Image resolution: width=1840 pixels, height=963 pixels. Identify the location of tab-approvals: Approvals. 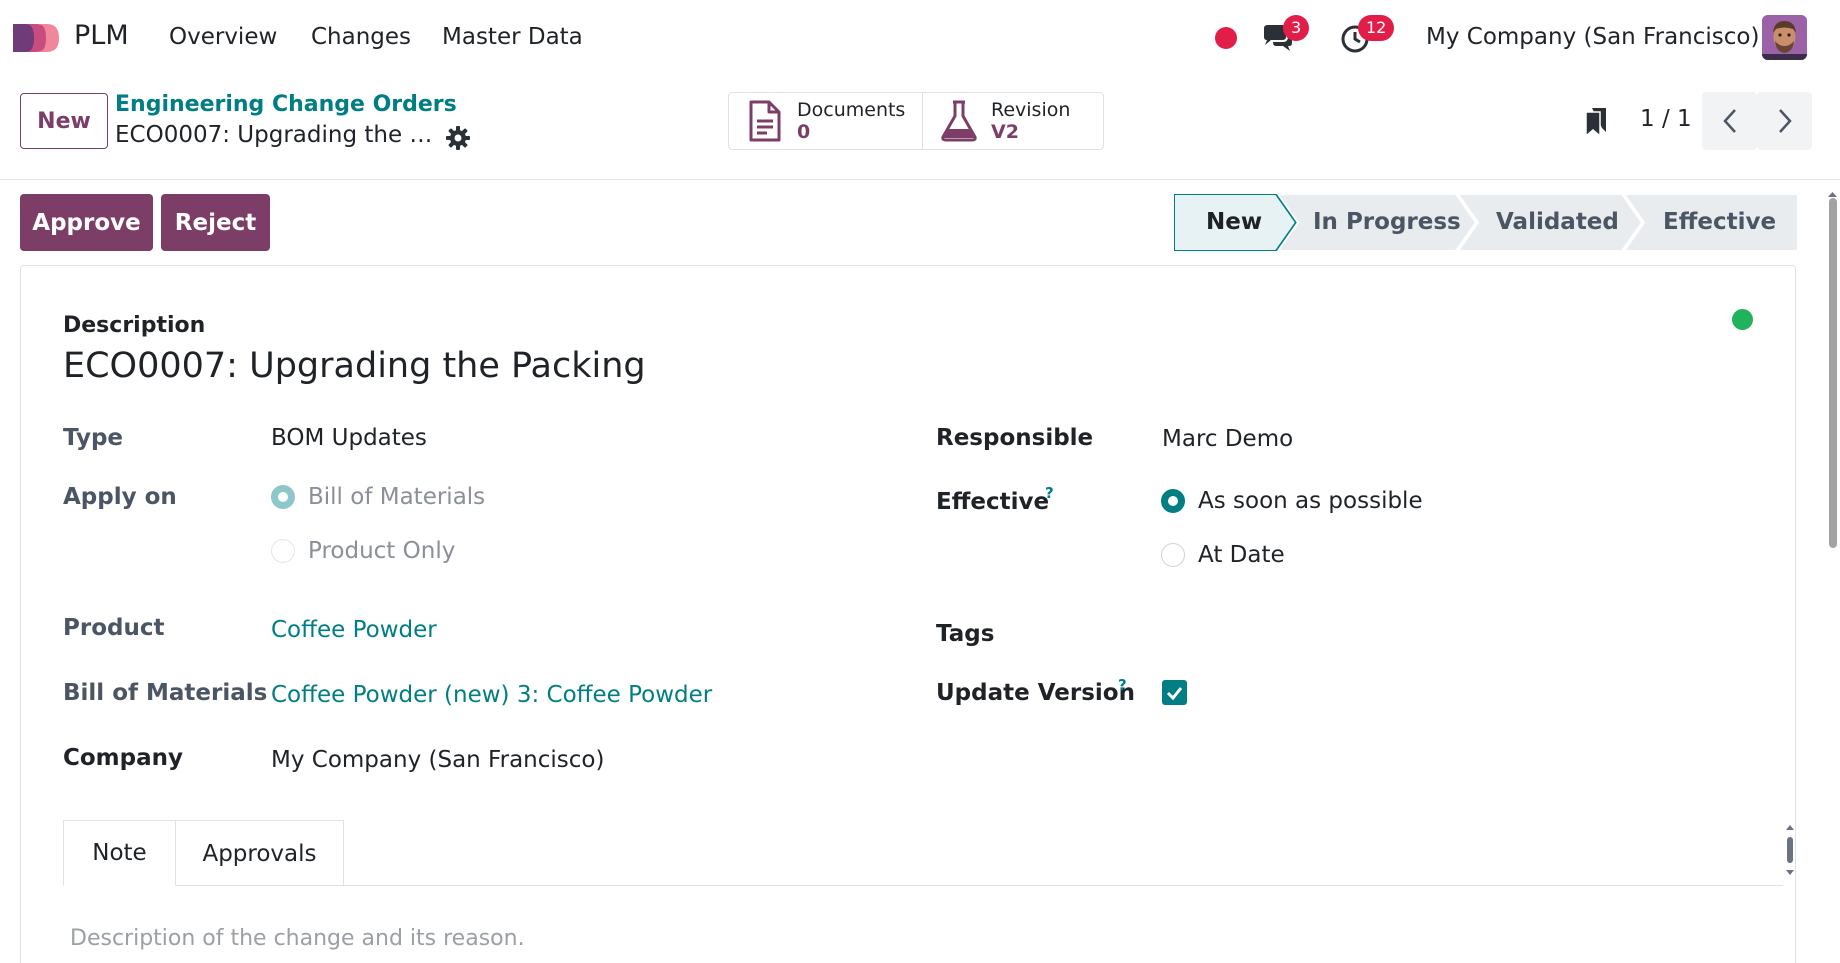
(260, 853).